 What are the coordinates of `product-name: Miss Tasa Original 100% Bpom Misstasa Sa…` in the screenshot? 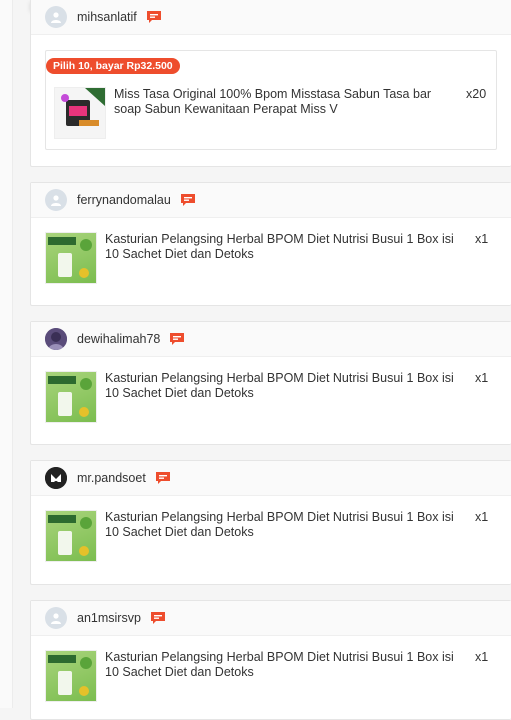 It's located at (290, 102).